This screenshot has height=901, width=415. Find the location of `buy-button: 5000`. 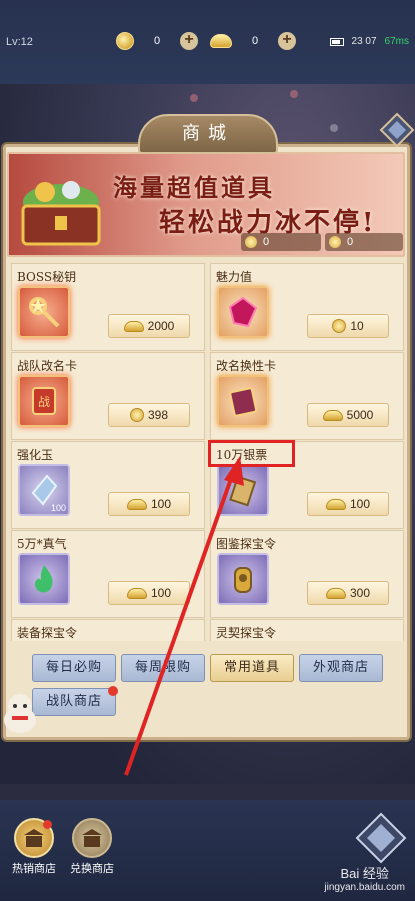

buy-button: 5000 is located at coordinates (348, 415).